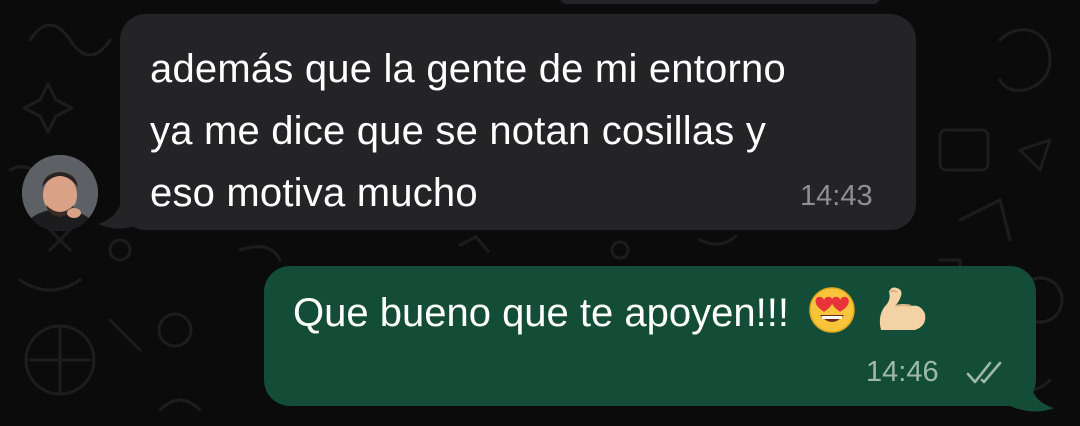 The image size is (1080, 426). I want to click on incoming-timestamp: 14:43, so click(836, 196).